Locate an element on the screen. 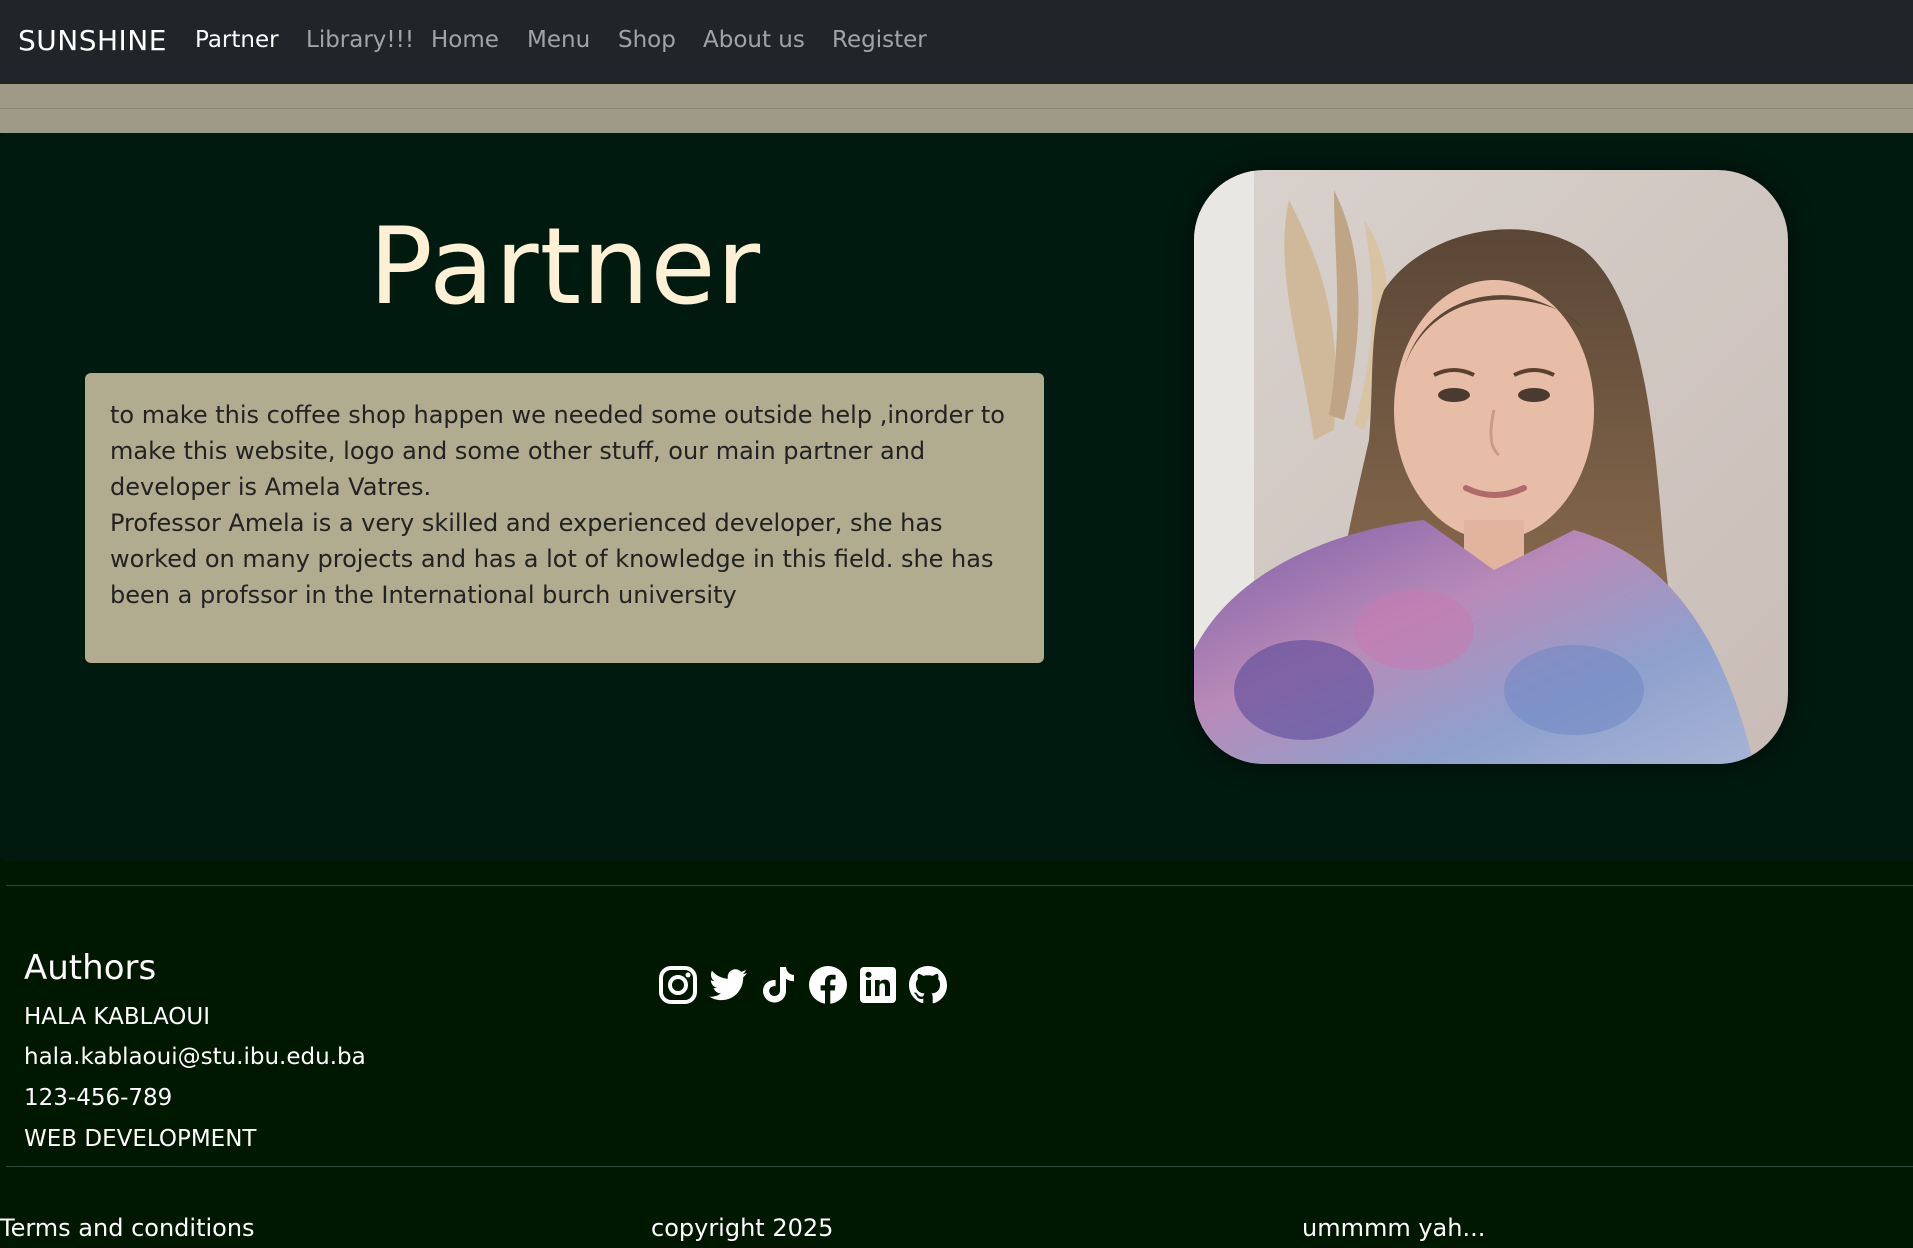  github-icon is located at coordinates (928, 985).